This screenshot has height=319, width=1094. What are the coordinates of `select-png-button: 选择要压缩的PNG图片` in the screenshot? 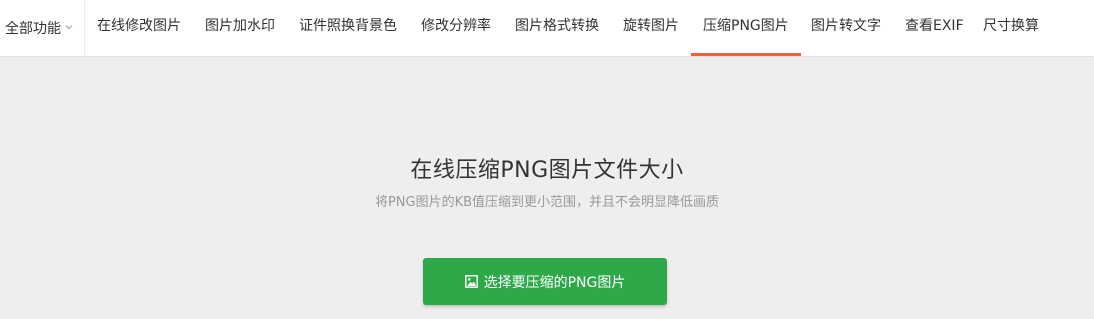 It's located at (545, 281).